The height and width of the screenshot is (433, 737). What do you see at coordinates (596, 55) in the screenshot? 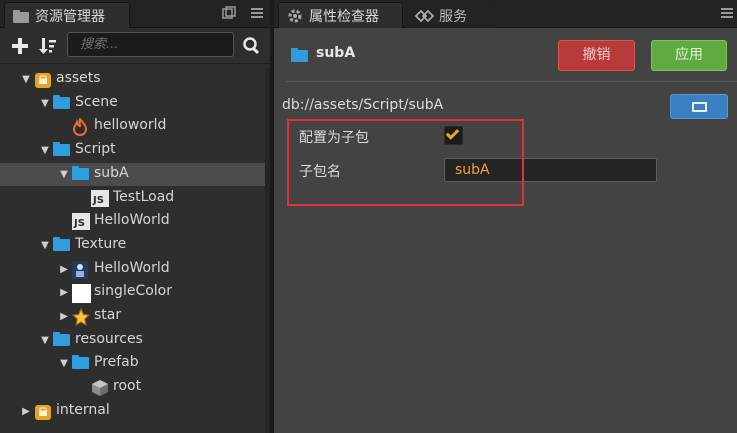
I see `revert-button: 撤销` at bounding box center [596, 55].